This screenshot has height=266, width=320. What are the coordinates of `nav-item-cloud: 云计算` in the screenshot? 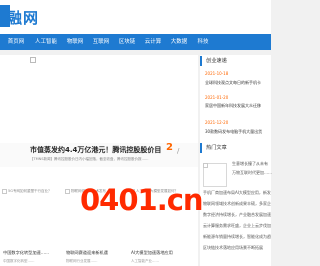 It's located at (153, 42).